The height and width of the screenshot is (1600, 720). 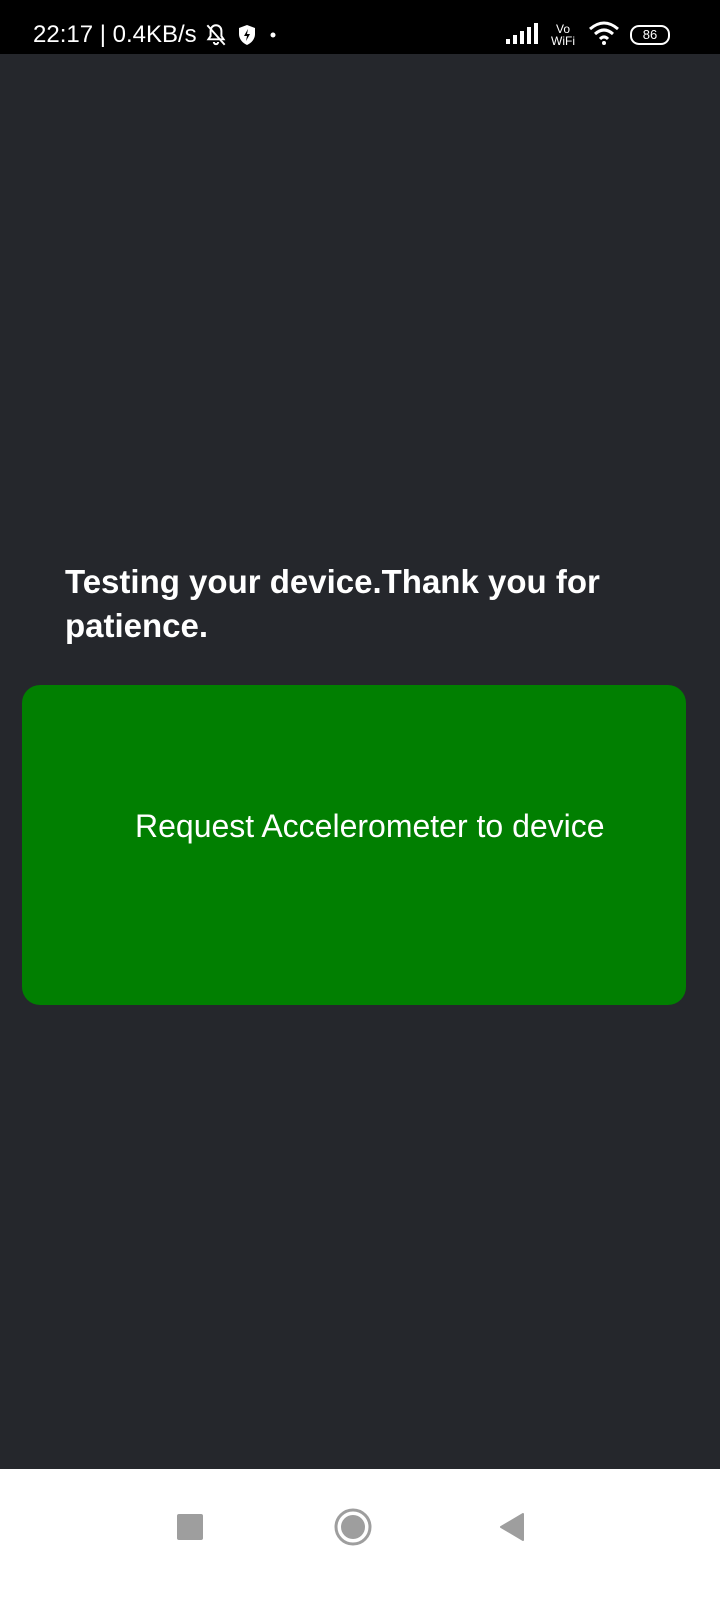 I want to click on status-time-speed: 22:17 | 0.4KB/s, so click(x=115, y=34).